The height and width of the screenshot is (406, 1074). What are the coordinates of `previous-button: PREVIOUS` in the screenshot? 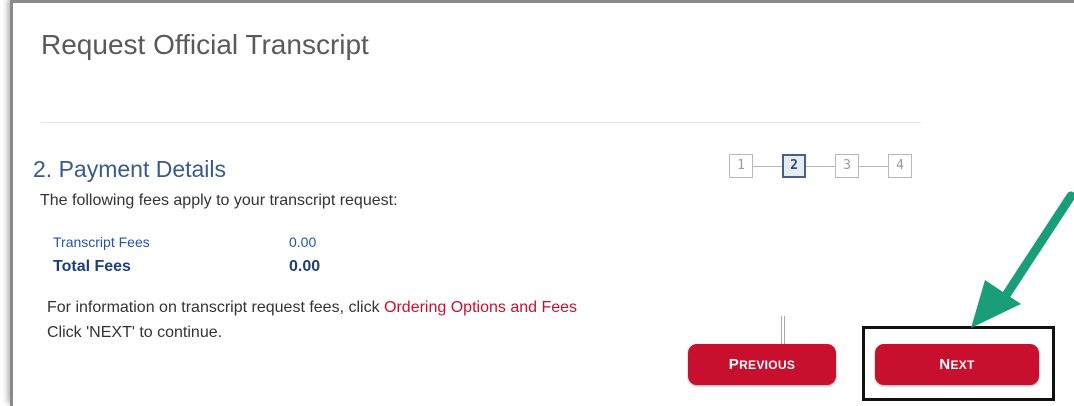 It's located at (762, 364).